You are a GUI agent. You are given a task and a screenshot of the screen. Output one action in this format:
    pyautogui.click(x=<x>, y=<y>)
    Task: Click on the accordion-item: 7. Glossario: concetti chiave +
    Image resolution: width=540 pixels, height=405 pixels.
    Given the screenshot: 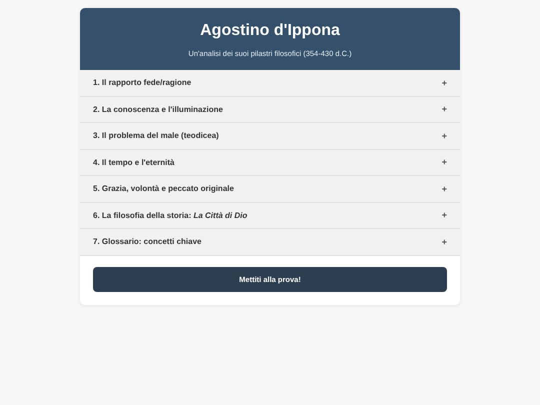 What is the action you would take?
    pyautogui.click(x=270, y=242)
    